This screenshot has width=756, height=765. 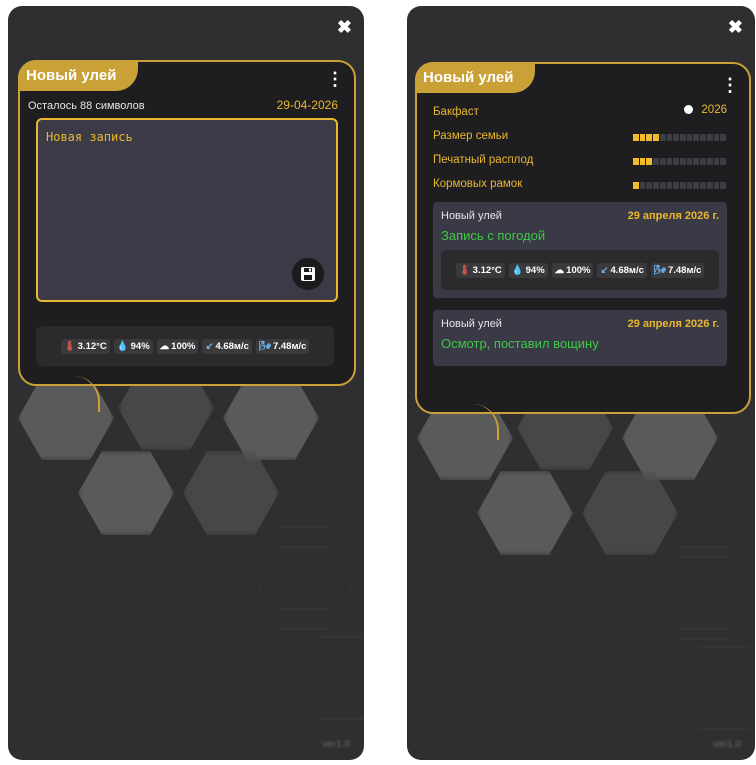 I want to click on feed-frames-bar, so click(x=680, y=185).